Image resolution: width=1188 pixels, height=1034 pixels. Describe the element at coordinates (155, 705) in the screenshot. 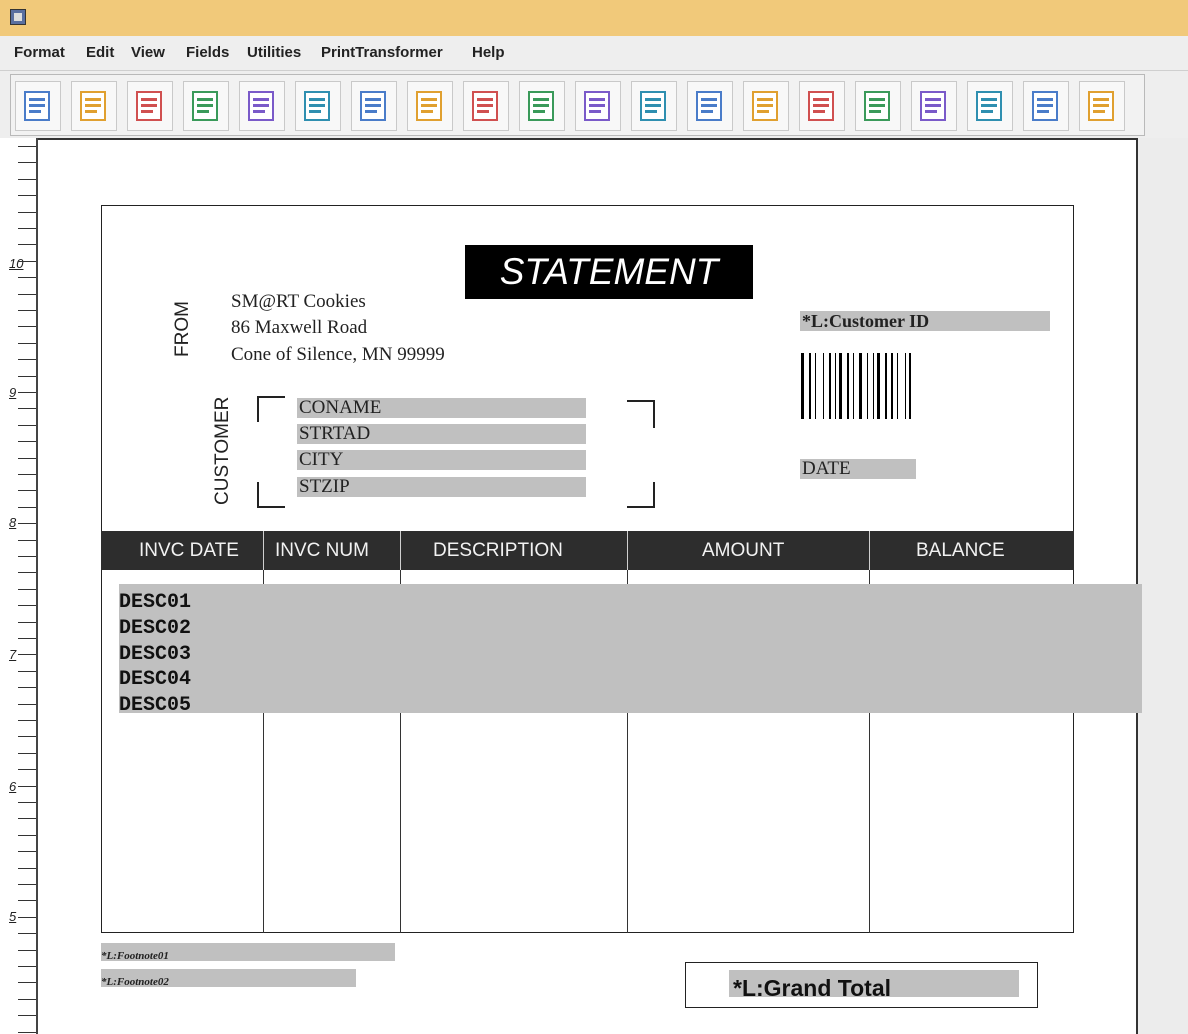

I see `desc-line-5: DESC05` at that location.